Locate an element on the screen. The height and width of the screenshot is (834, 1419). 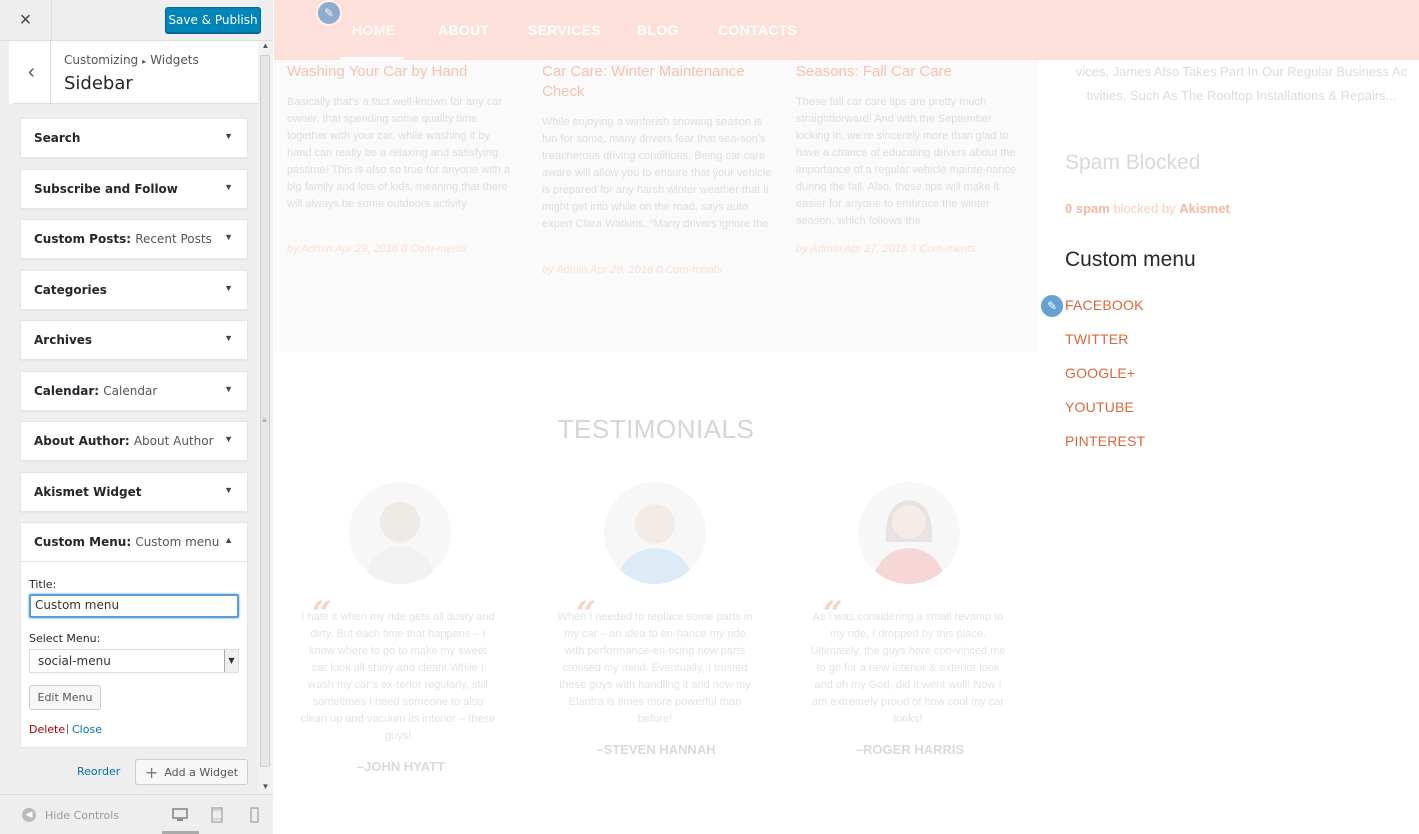
post-meta: by Admin Apr 28, 2016 0 Com-ments is located at coordinates (632, 270).